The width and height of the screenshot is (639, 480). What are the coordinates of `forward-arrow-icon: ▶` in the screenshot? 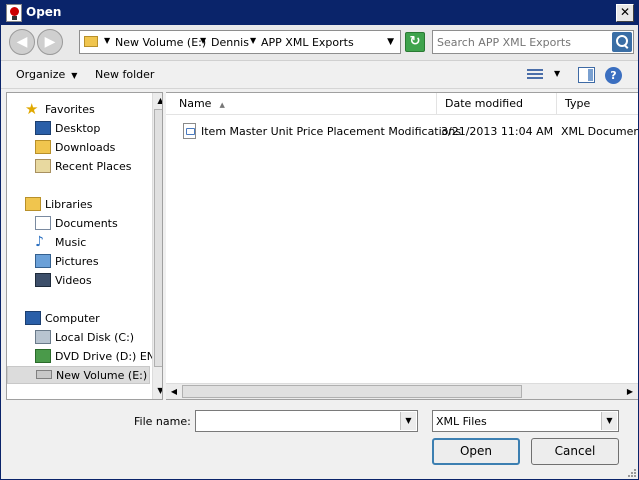 It's located at (50, 42).